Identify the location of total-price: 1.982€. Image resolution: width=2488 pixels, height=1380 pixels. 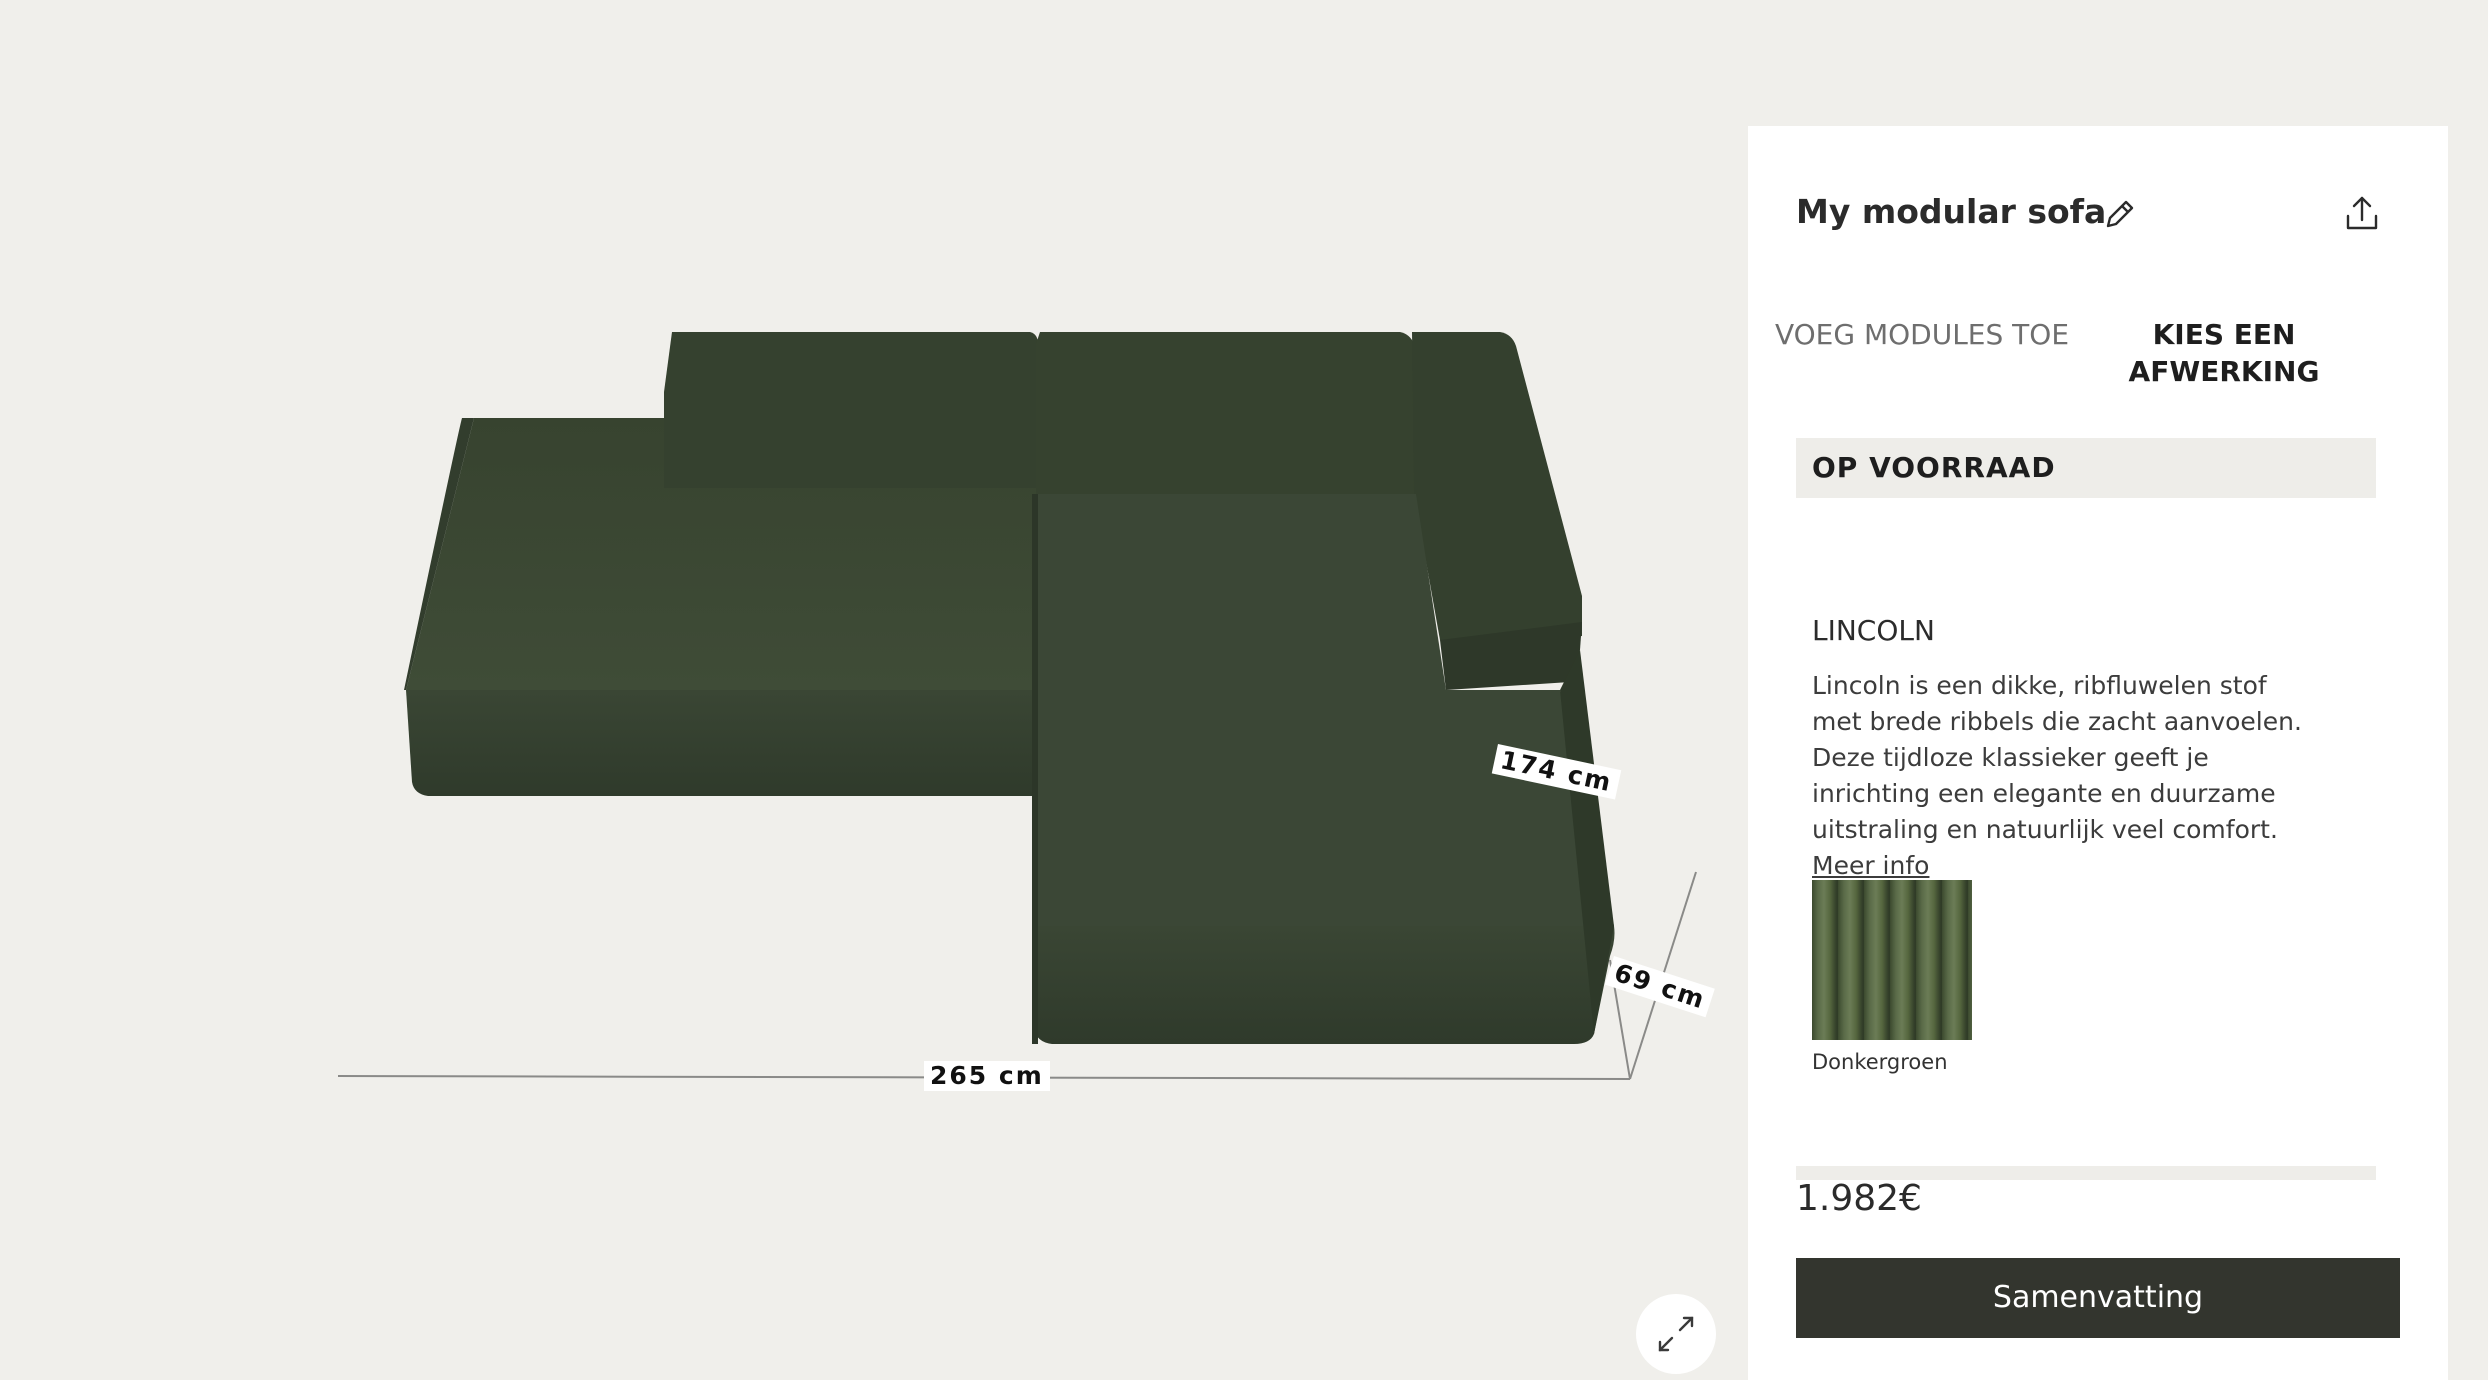
(1859, 1198).